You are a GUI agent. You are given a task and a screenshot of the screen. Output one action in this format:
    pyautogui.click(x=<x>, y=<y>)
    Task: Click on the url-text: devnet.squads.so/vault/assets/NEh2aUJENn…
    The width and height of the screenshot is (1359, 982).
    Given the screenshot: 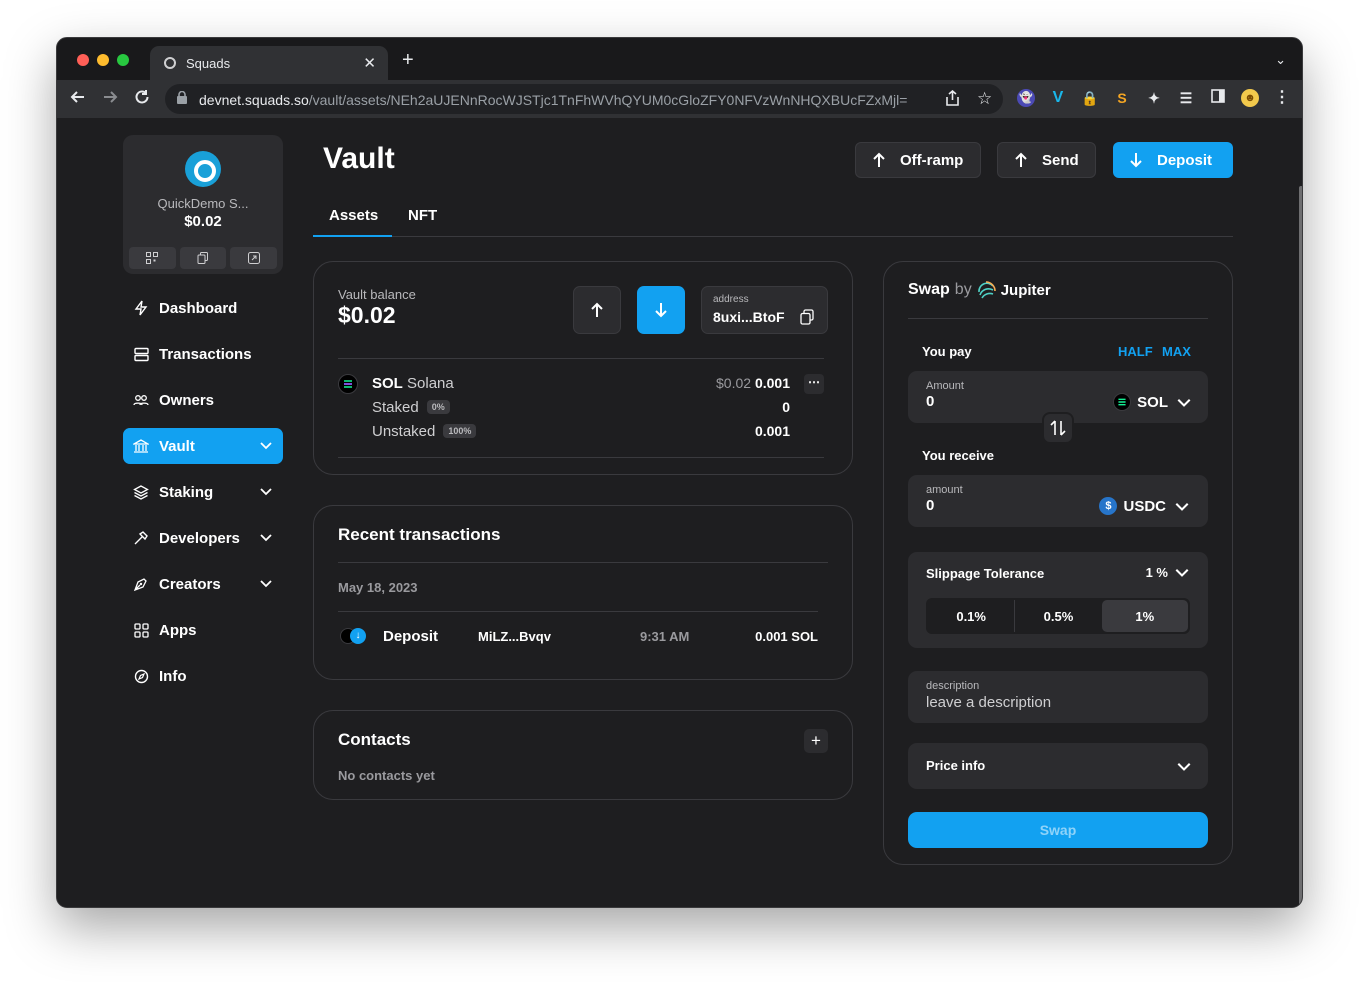 What is the action you would take?
    pyautogui.click(x=553, y=100)
    